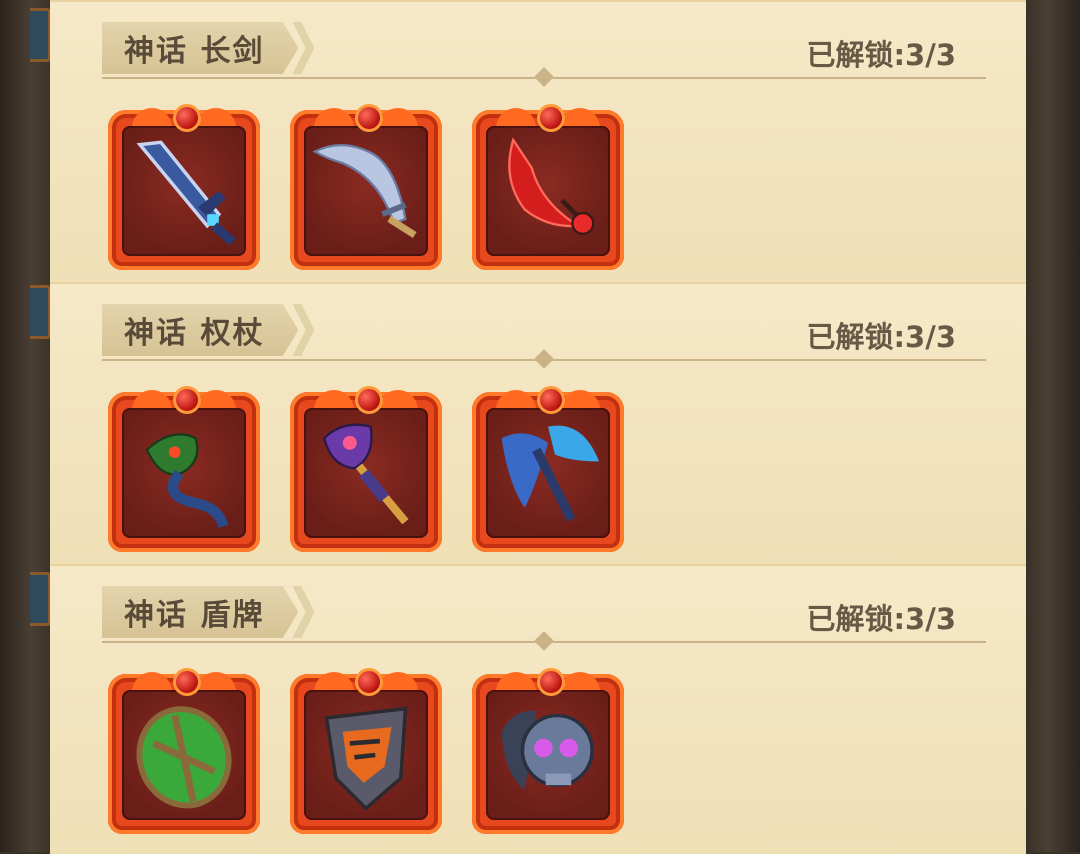 The image size is (1080, 854). Describe the element at coordinates (548, 755) in the screenshot. I see `skull-shield-icon` at that location.